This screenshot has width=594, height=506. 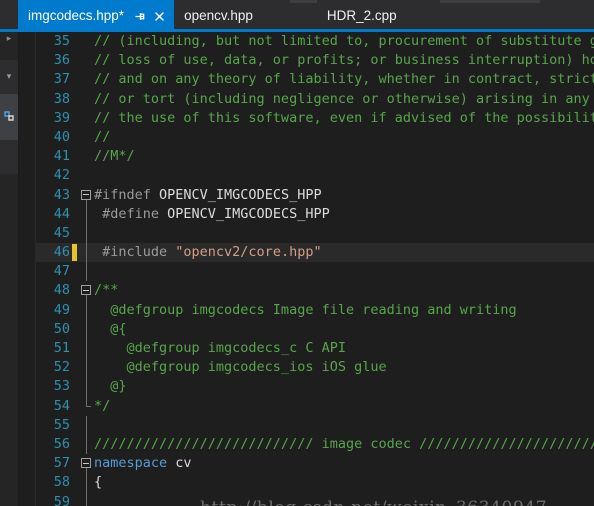 What do you see at coordinates (248, 252) in the screenshot?
I see `token-string: "opencv2/core.hpp"` at bounding box center [248, 252].